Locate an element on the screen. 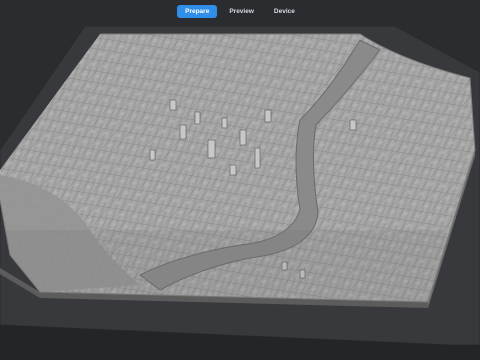 Image resolution: width=480 pixels, height=360 pixels. tab-prepare: Prepare is located at coordinates (197, 11).